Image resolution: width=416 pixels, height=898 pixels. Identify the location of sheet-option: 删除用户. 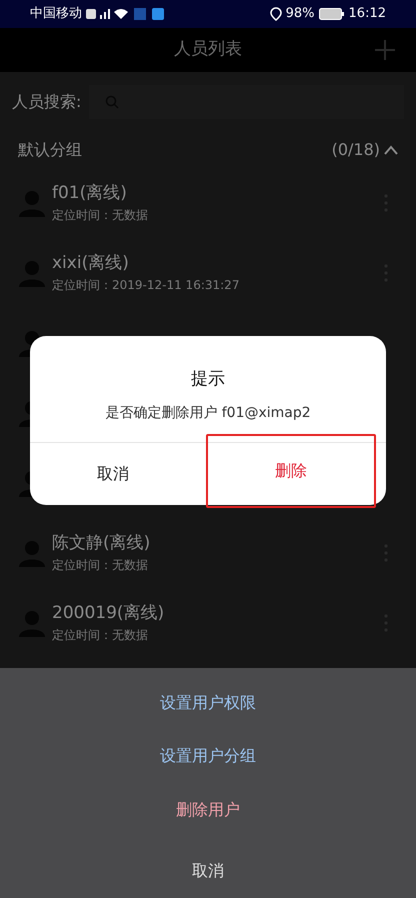
(208, 809).